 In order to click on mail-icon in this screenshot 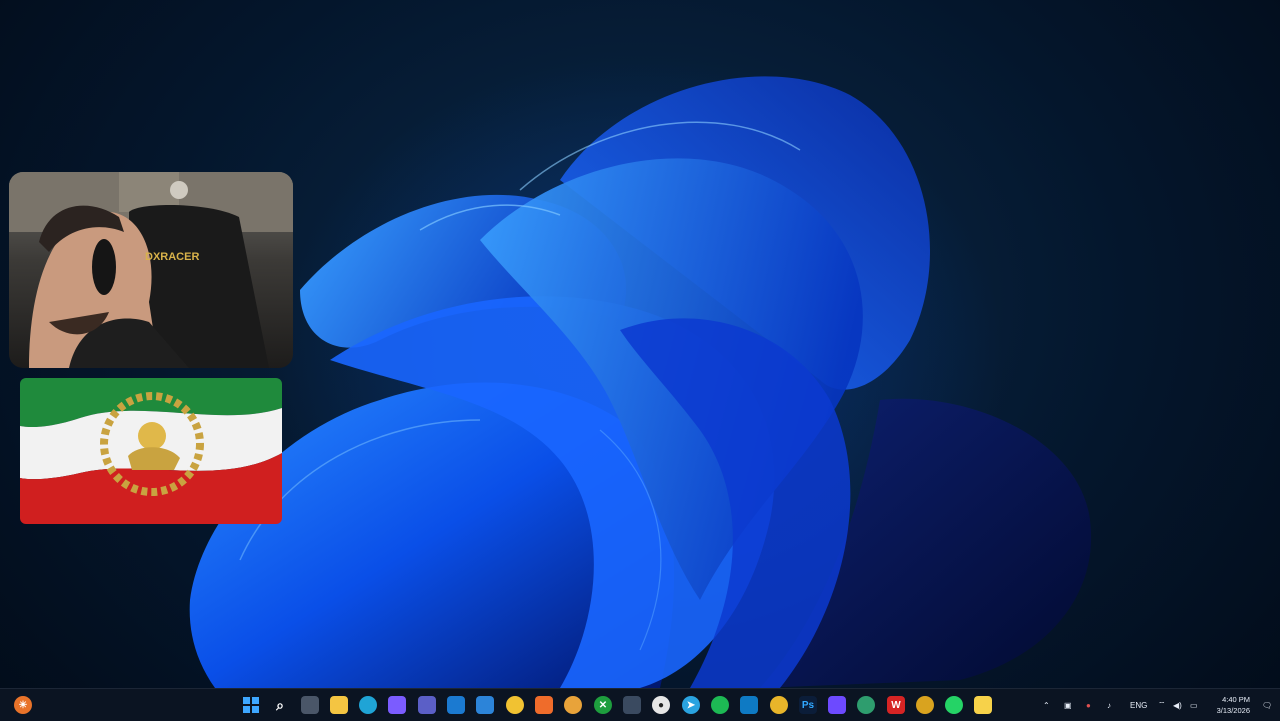, I will do `click(485, 705)`.